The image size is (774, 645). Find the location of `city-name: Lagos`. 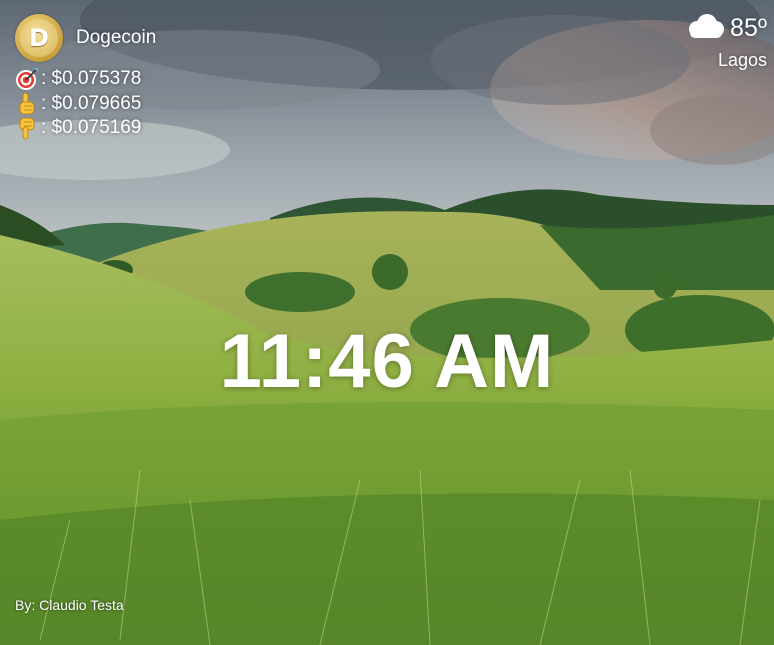

city-name: Lagos is located at coordinates (742, 60).